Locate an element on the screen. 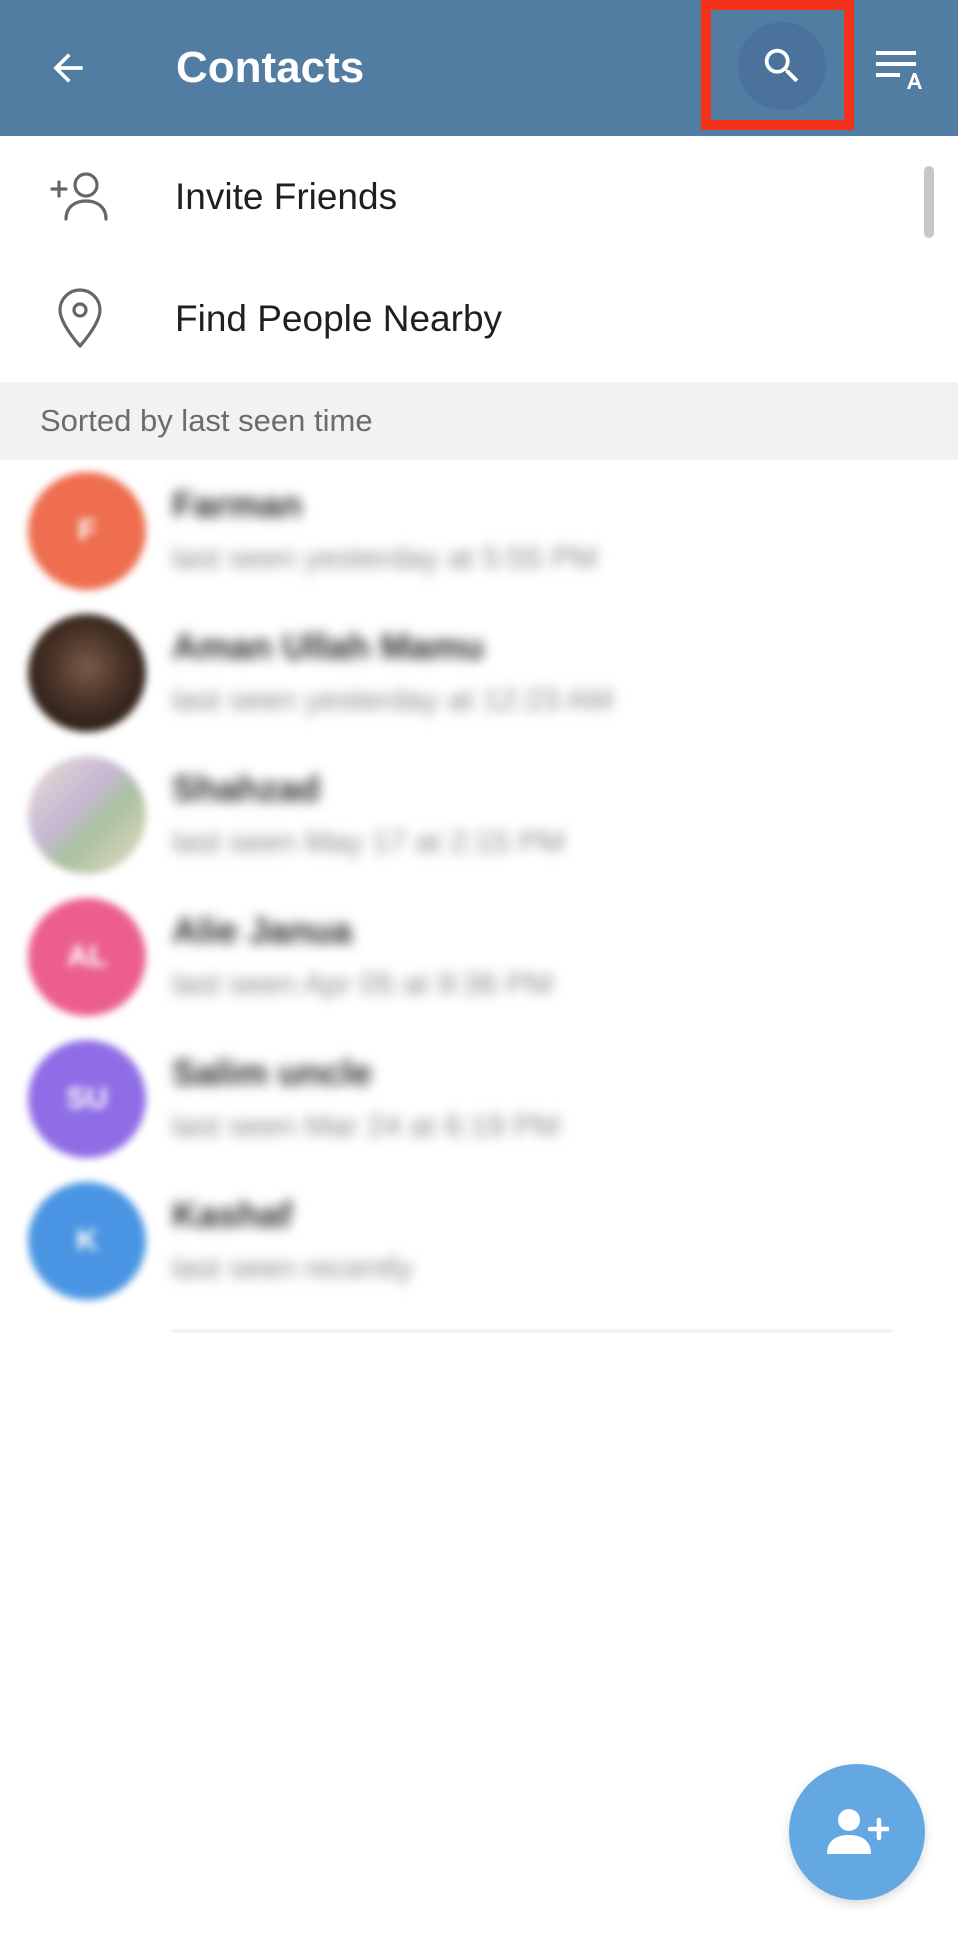 This screenshot has height=1933, width=958. search-icon is located at coordinates (781, 65).